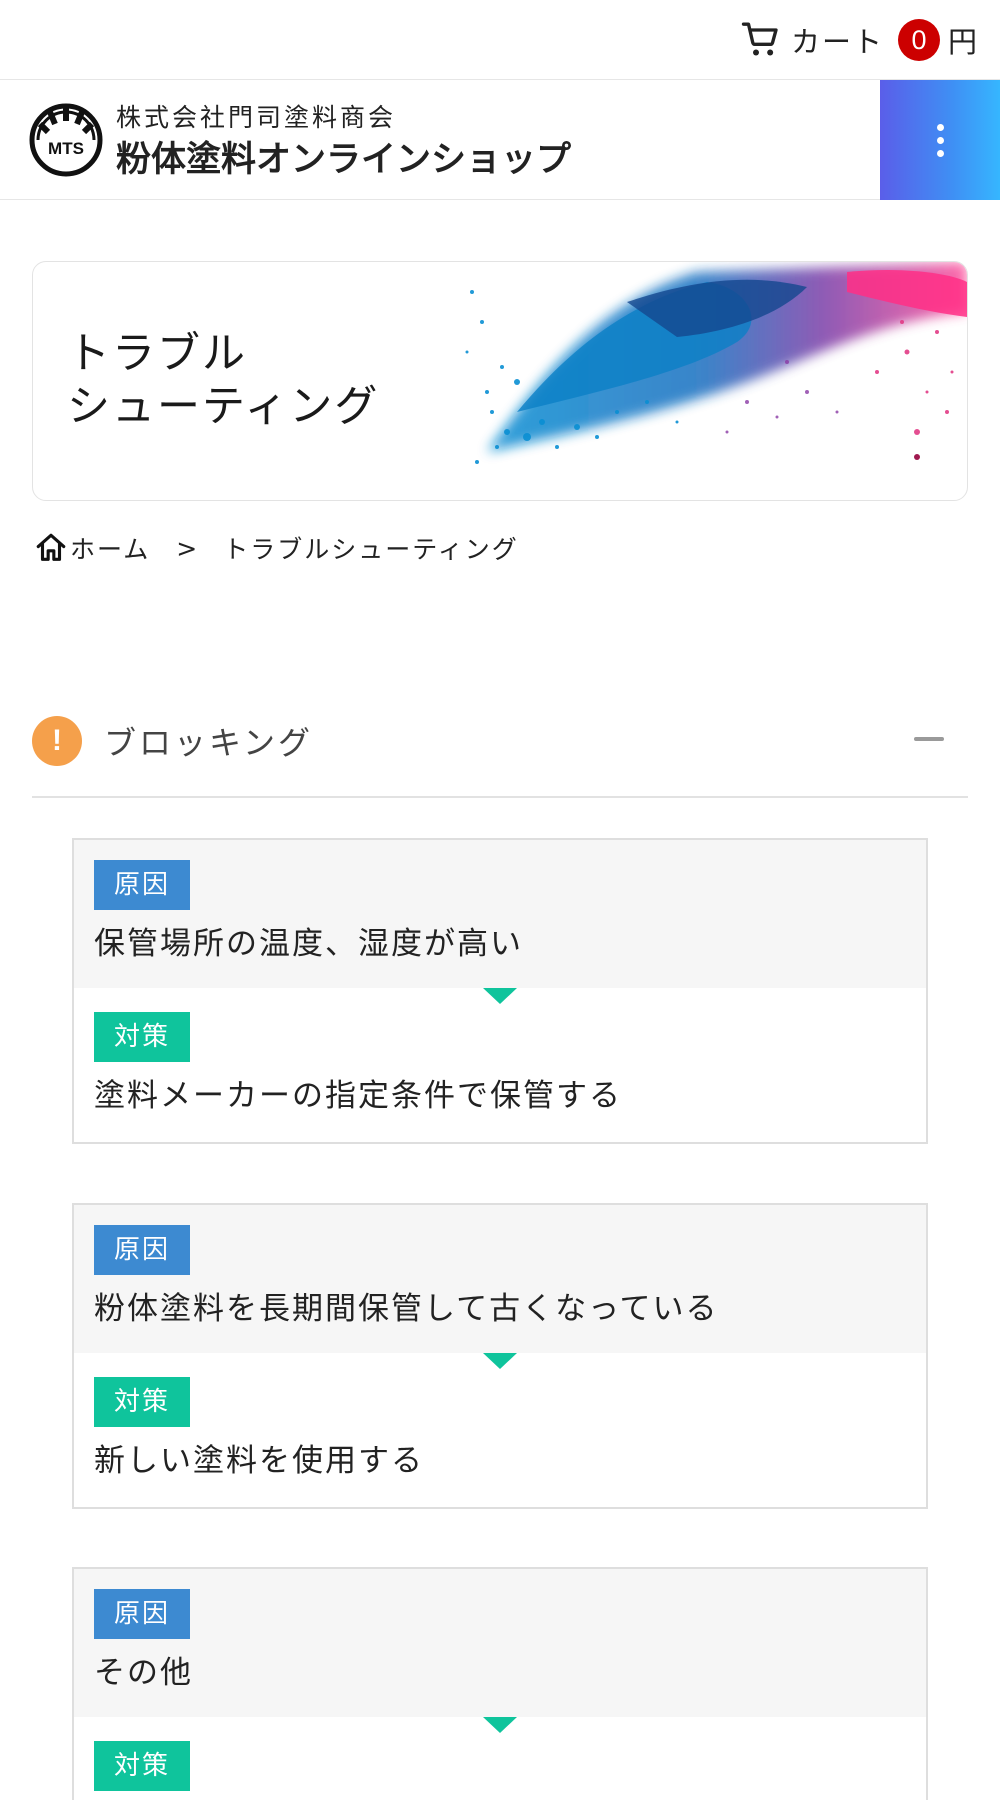 This screenshot has width=1000, height=1800. Describe the element at coordinates (259, 1461) in the screenshot. I see `fix-text: 新しい塗料を使用する` at that location.